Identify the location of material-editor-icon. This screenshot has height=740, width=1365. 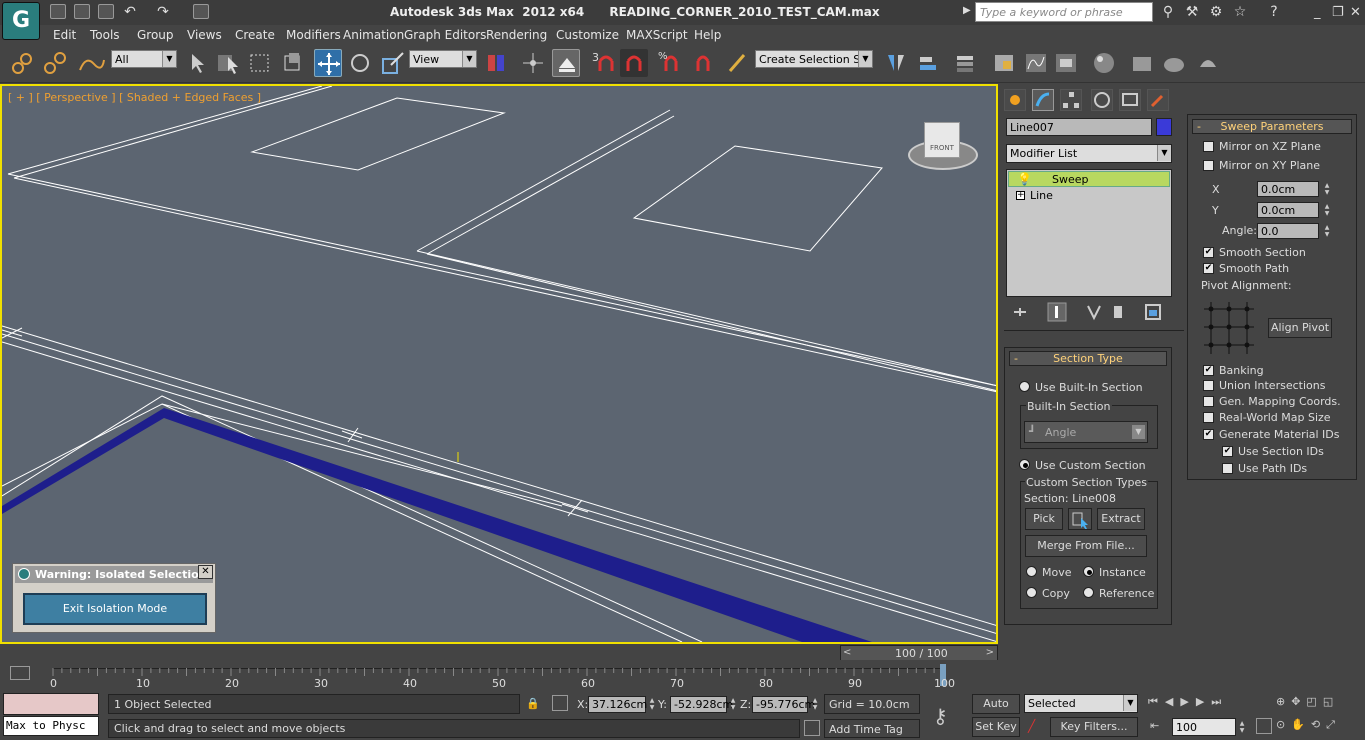
(1104, 63).